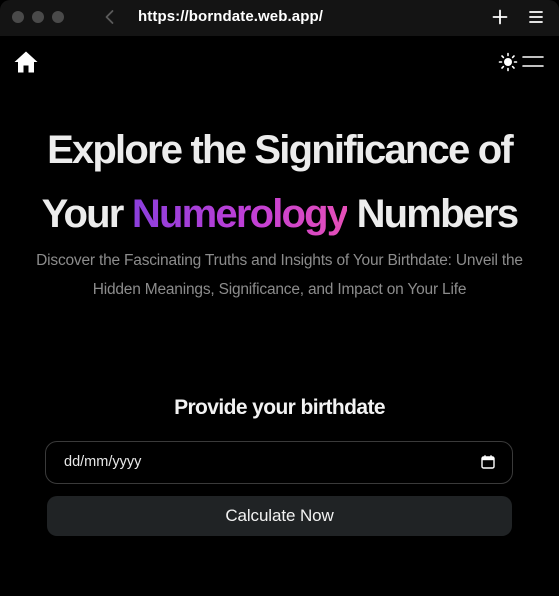  I want to click on browser-toolbar: https://borndate.web.app/, so click(279, 18).